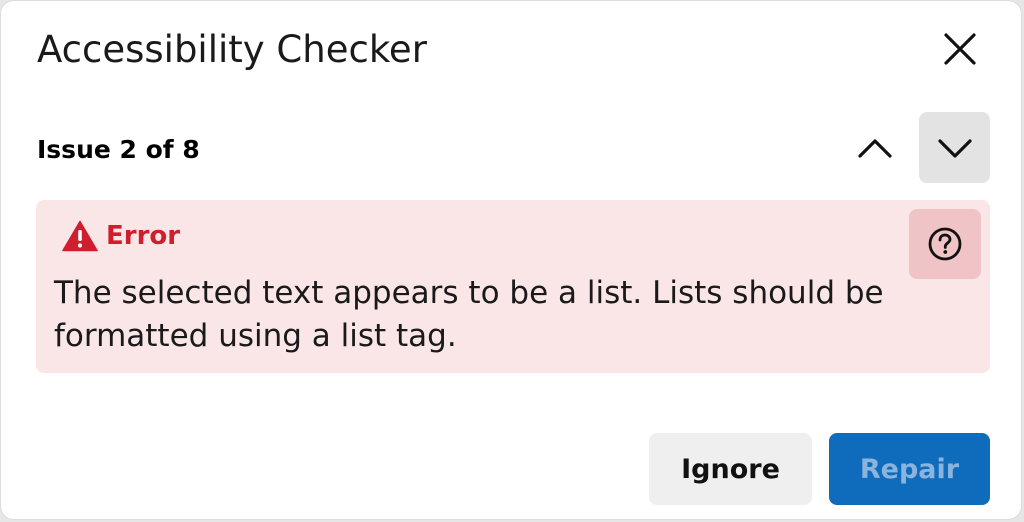 The height and width of the screenshot is (522, 1024). I want to click on previous-issue-button, so click(874, 147).